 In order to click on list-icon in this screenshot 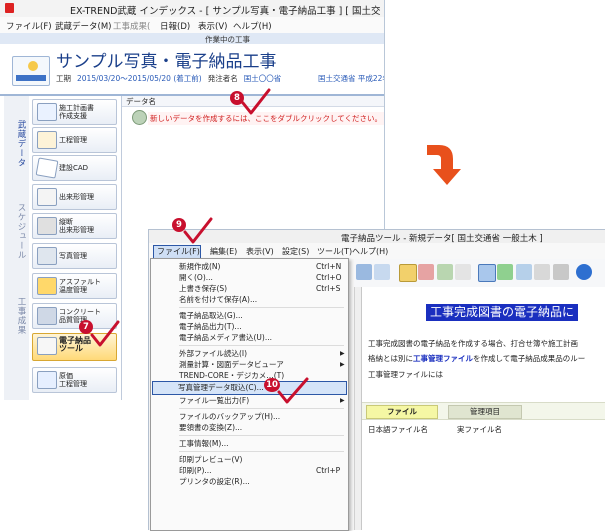, I will do `click(487, 273)`.